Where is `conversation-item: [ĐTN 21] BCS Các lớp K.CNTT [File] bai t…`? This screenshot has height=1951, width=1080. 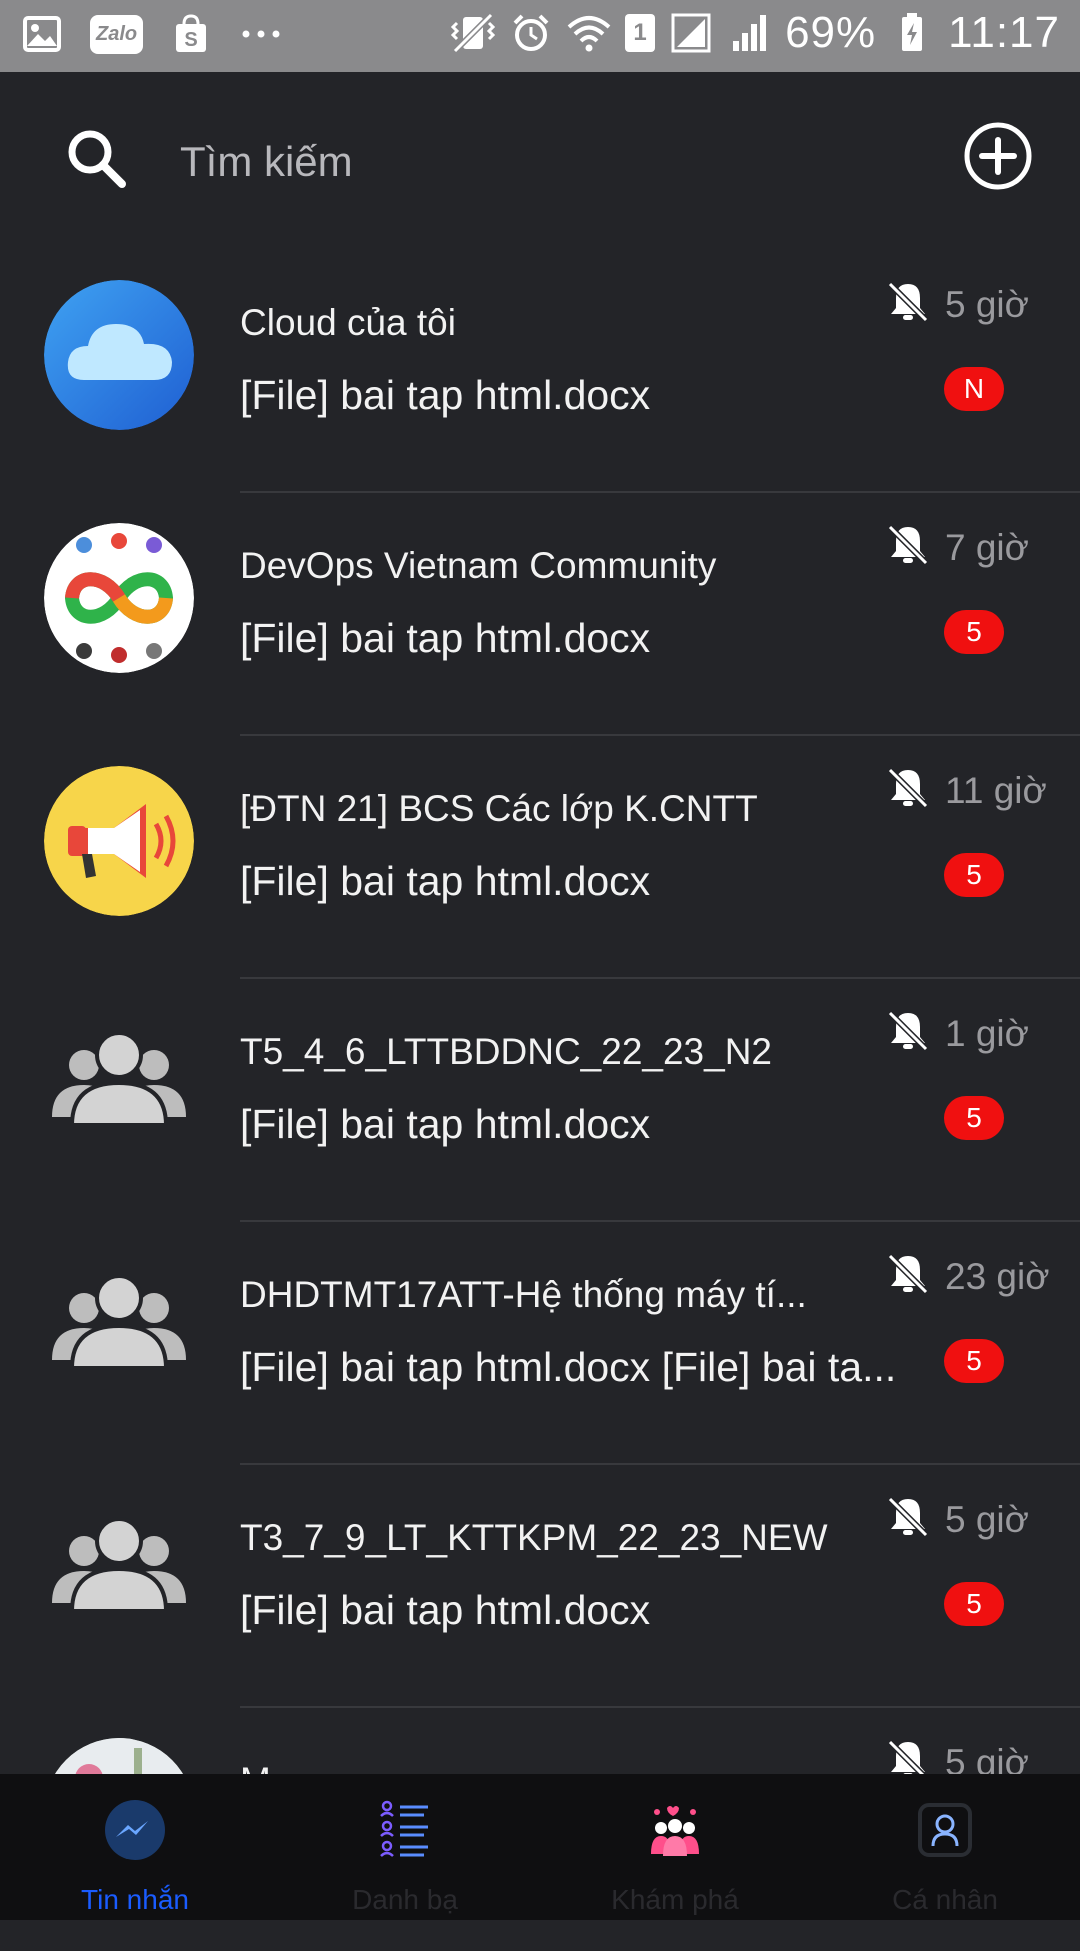
conversation-item: [ĐTN 21] BCS Các lớp K.CNTT [File] bai t… is located at coordinates (540, 857).